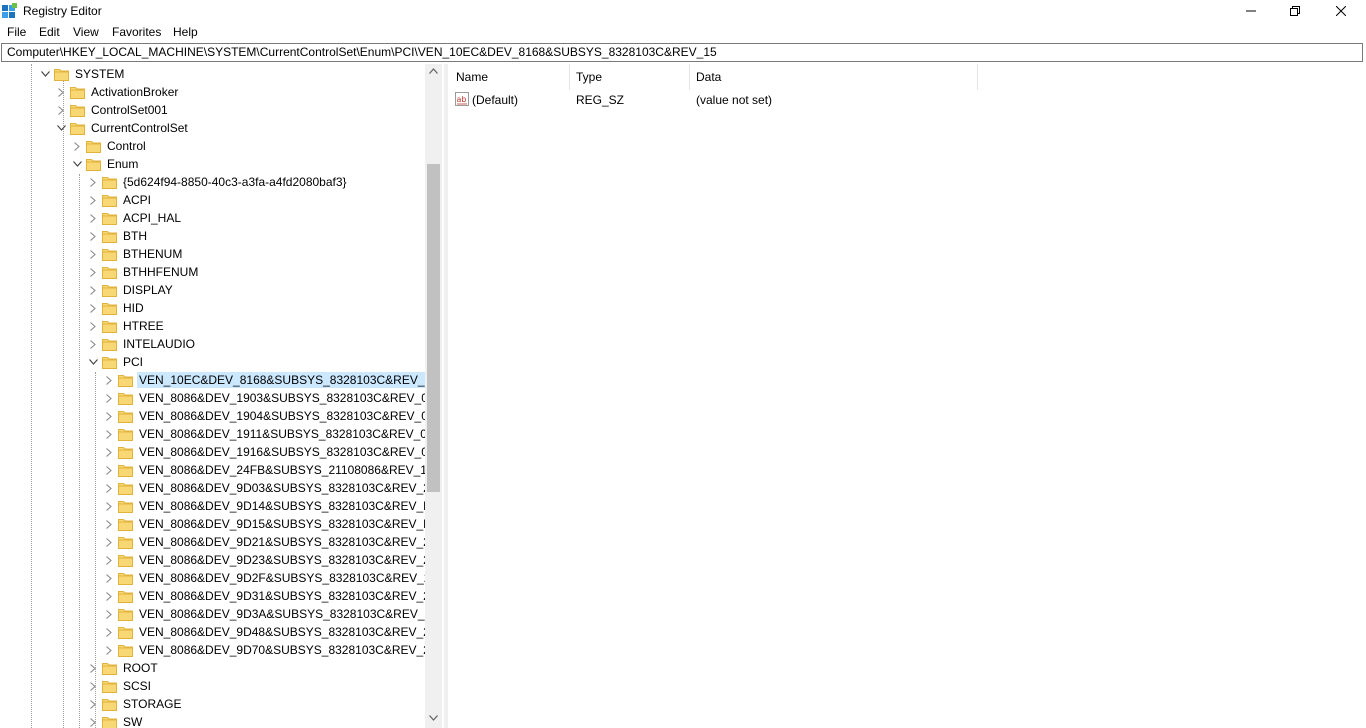  I want to click on scroll-down-icon, so click(433, 718).